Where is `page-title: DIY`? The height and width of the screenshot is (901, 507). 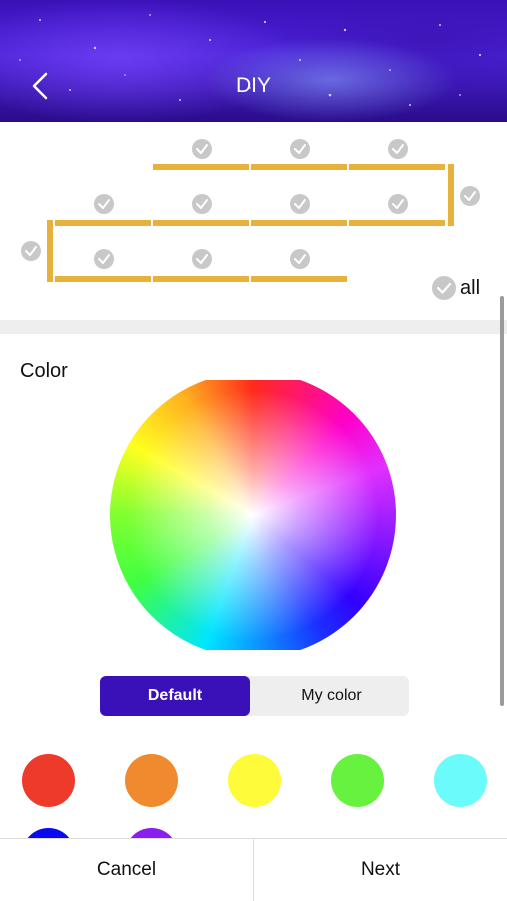
page-title: DIY is located at coordinates (253, 85).